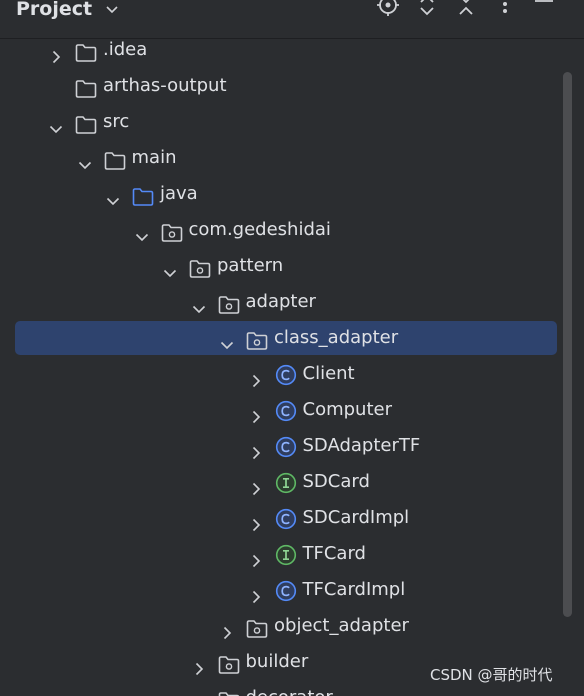 This screenshot has width=584, height=696. I want to click on tree-row: arthas-output, so click(287, 86).